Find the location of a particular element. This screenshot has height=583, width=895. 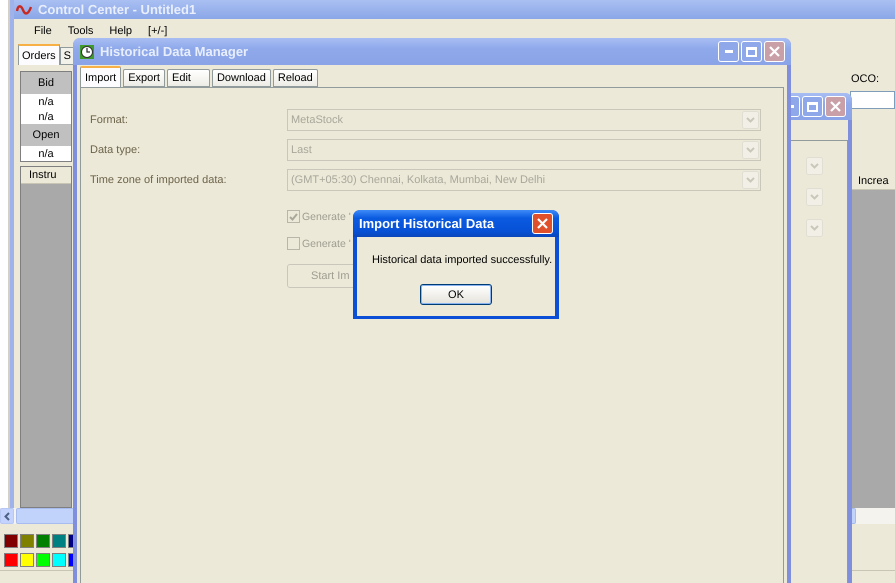

tab: Import is located at coordinates (101, 76).